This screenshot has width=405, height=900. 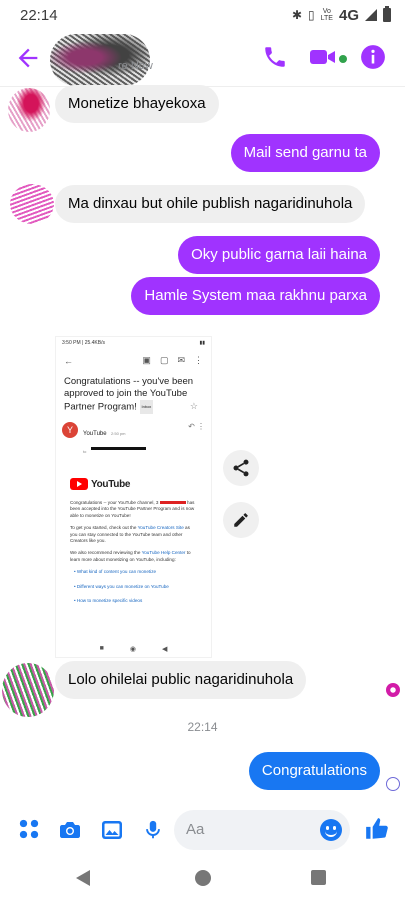 I want to click on message-composer: Aa, so click(x=202, y=830).